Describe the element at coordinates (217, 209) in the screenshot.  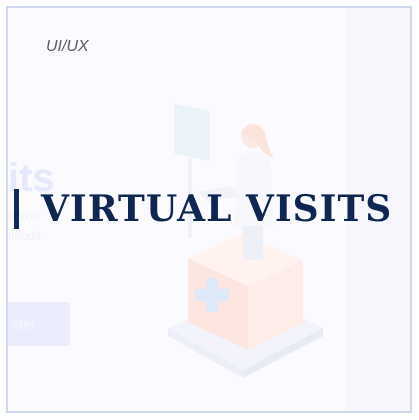
I see `card-title: VIRTUAL VISITS` at that location.